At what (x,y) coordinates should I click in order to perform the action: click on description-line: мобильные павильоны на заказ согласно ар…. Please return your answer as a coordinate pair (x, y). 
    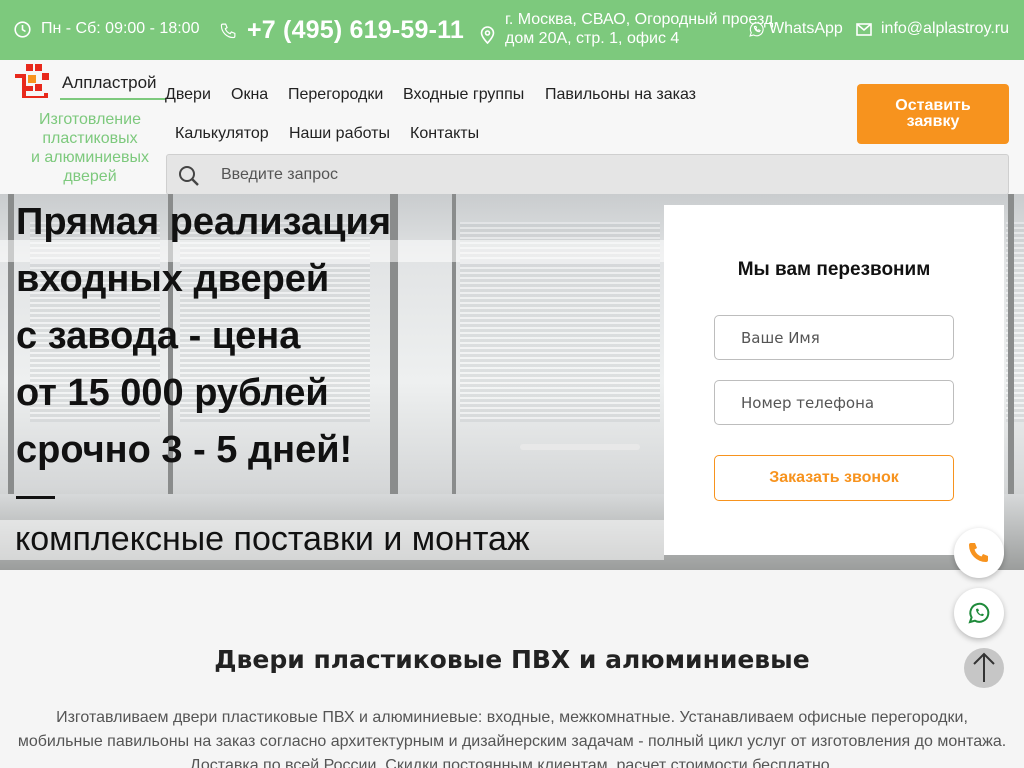
    Looking at the image, I should click on (512, 741).